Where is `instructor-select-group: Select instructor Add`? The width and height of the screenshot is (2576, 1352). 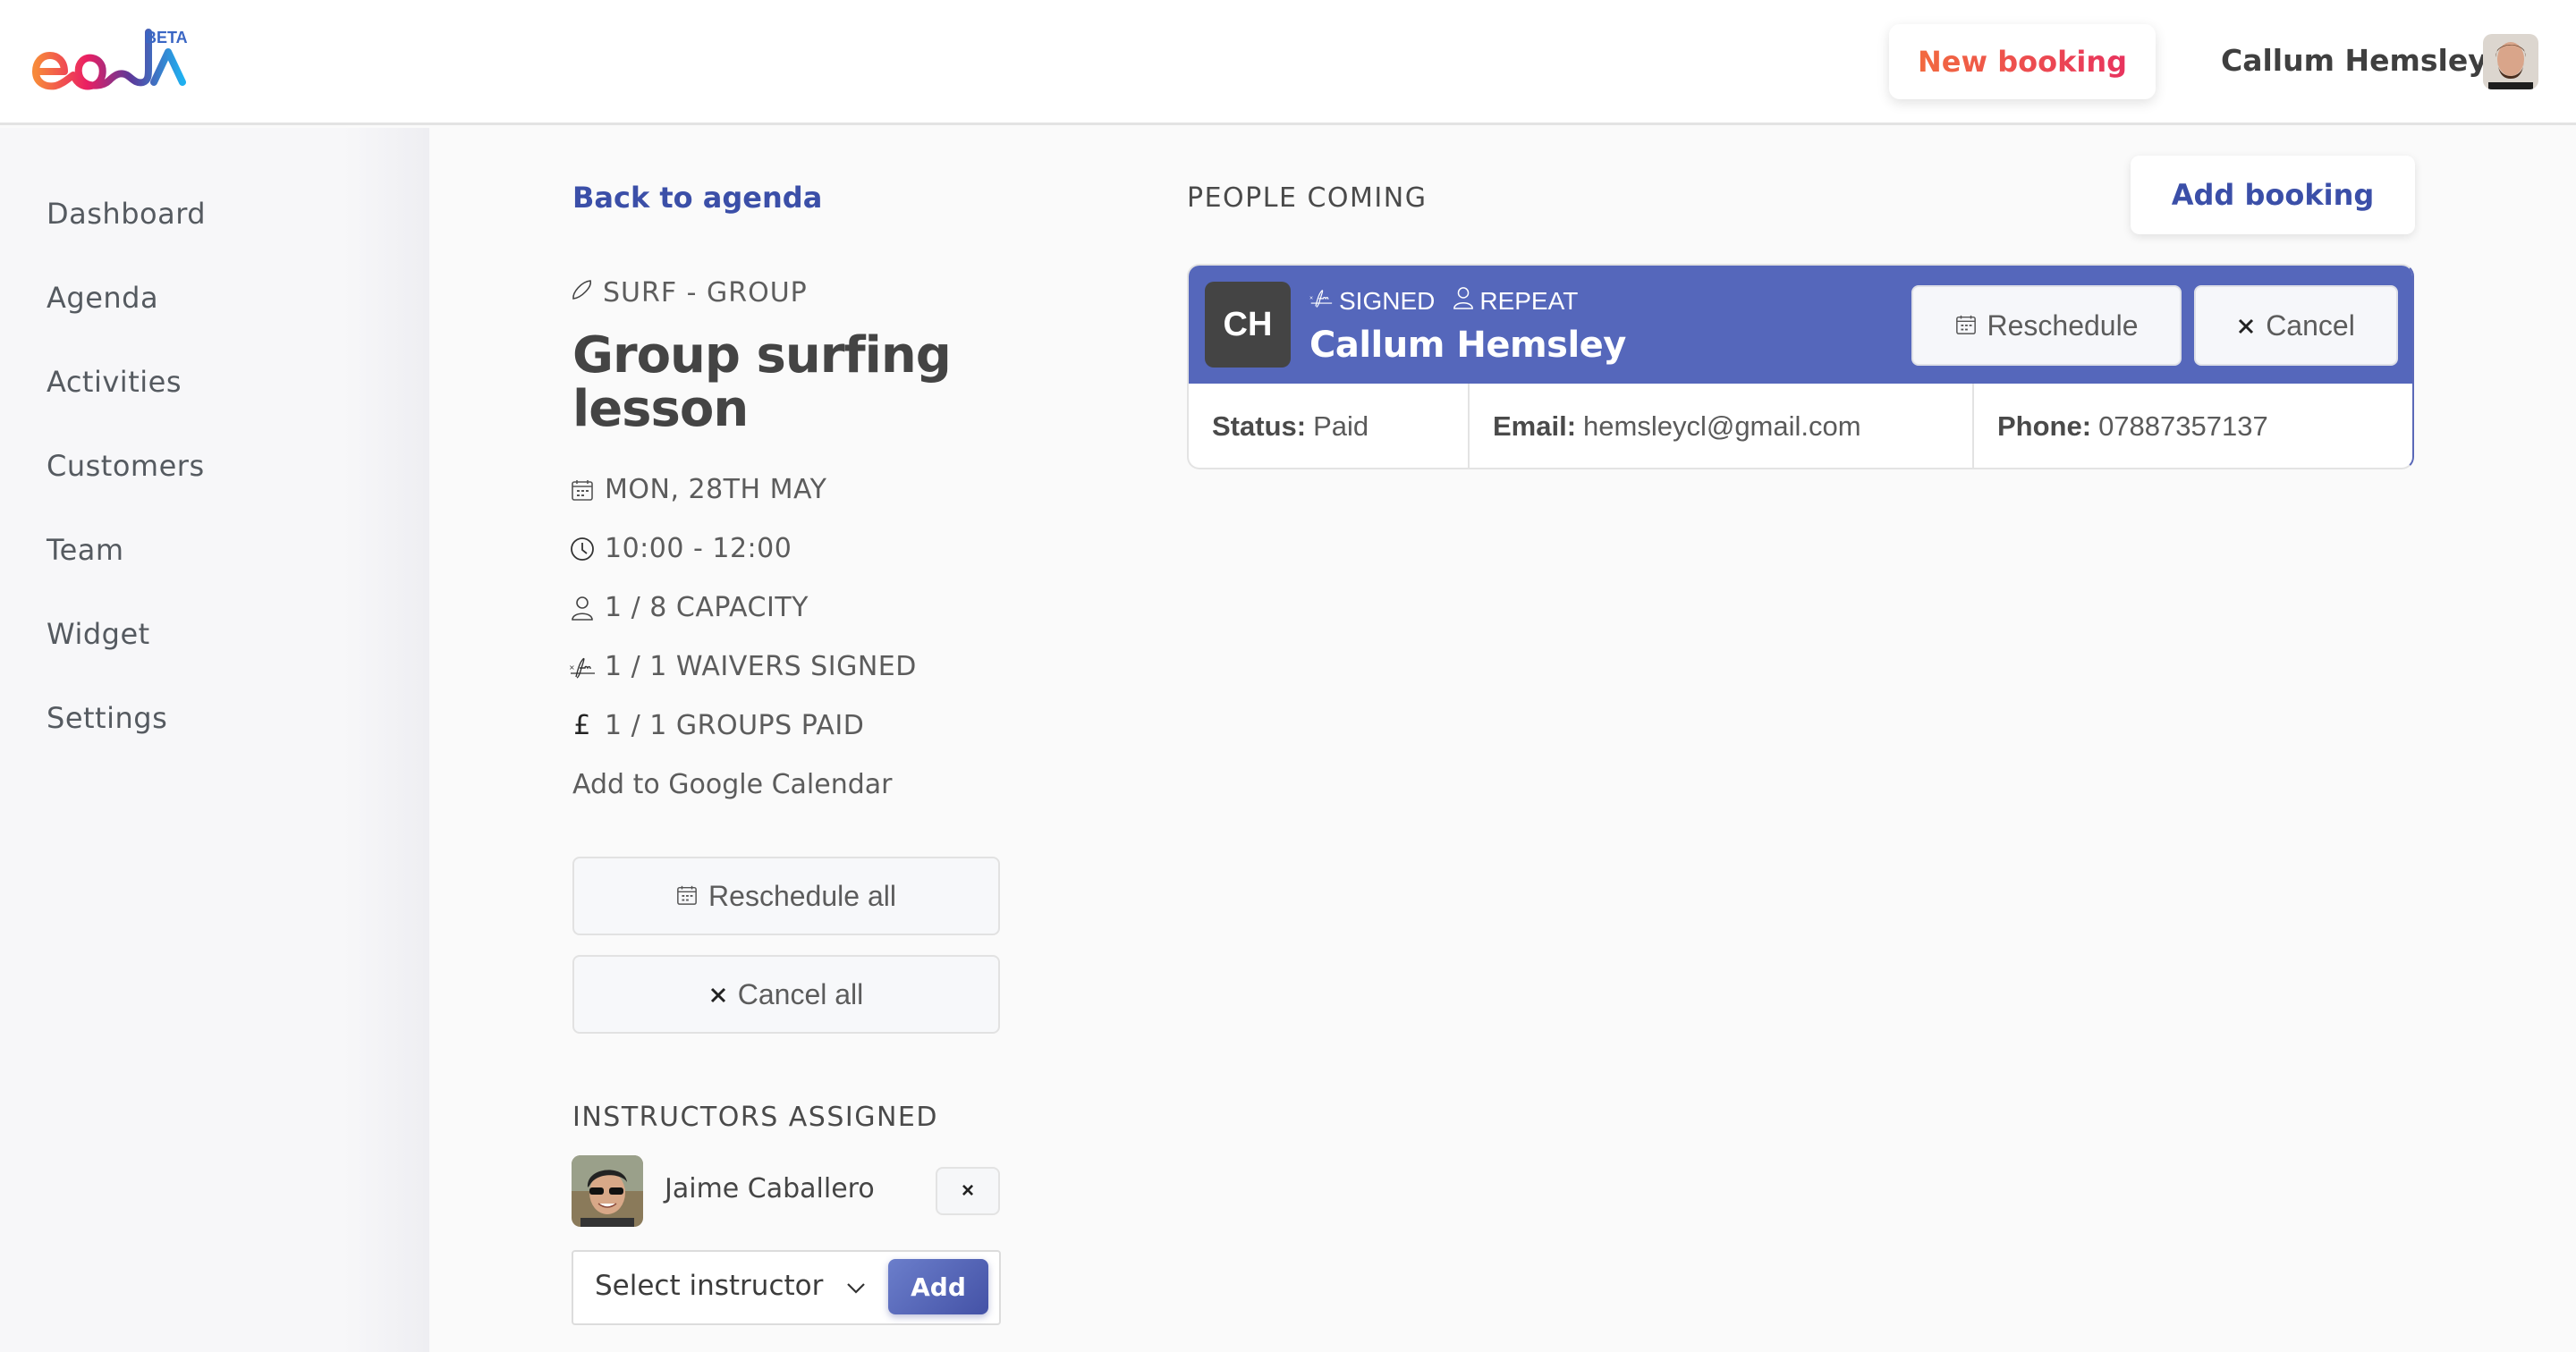 instructor-select-group: Select instructor Add is located at coordinates (786, 1287).